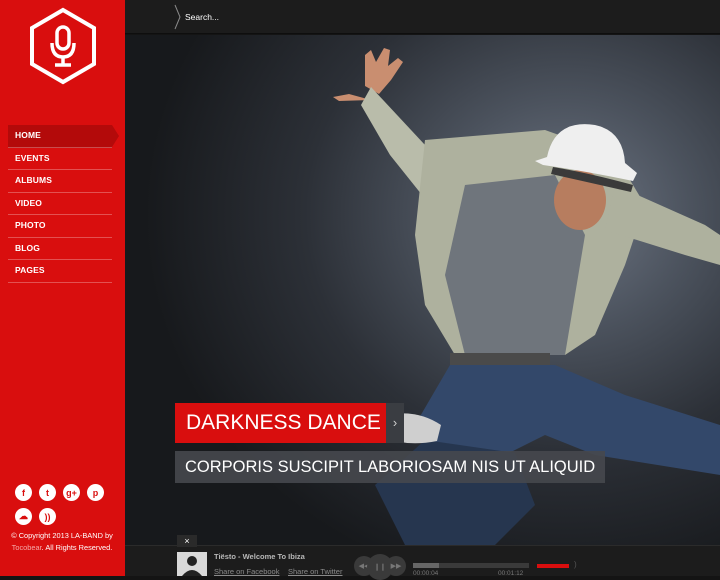 Image resolution: width=720 pixels, height=580 pixels. Describe the element at coordinates (246, 571) in the screenshot. I see `share-facebook-link: Share on Facebook` at that location.